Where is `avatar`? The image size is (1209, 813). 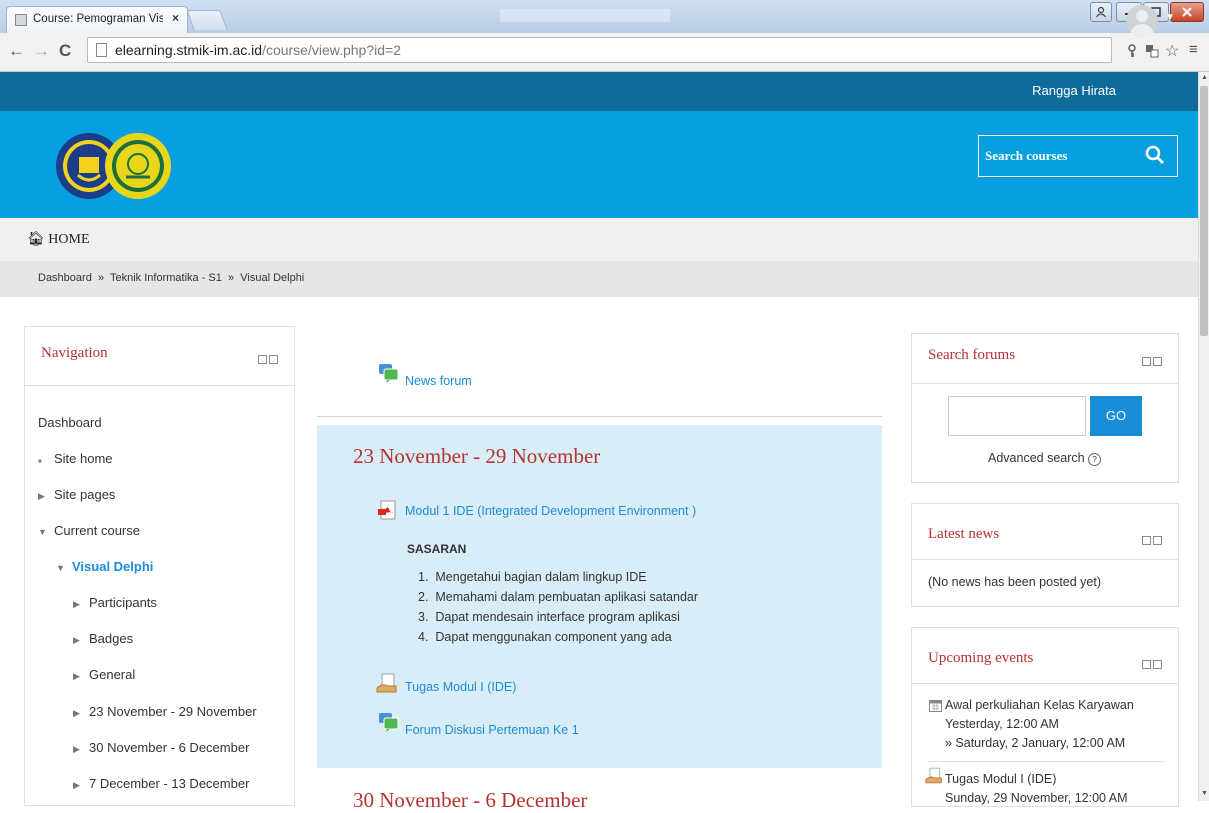 avatar is located at coordinates (1142, 21).